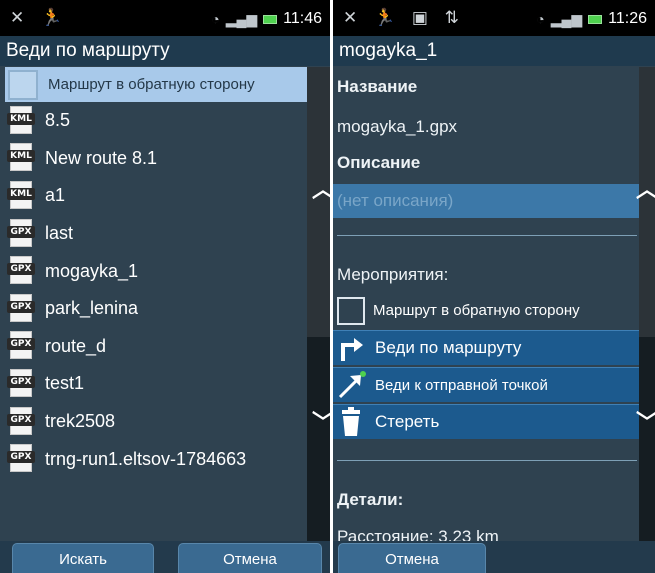  What do you see at coordinates (80, 421) in the screenshot?
I see `route-name: trek2508` at bounding box center [80, 421].